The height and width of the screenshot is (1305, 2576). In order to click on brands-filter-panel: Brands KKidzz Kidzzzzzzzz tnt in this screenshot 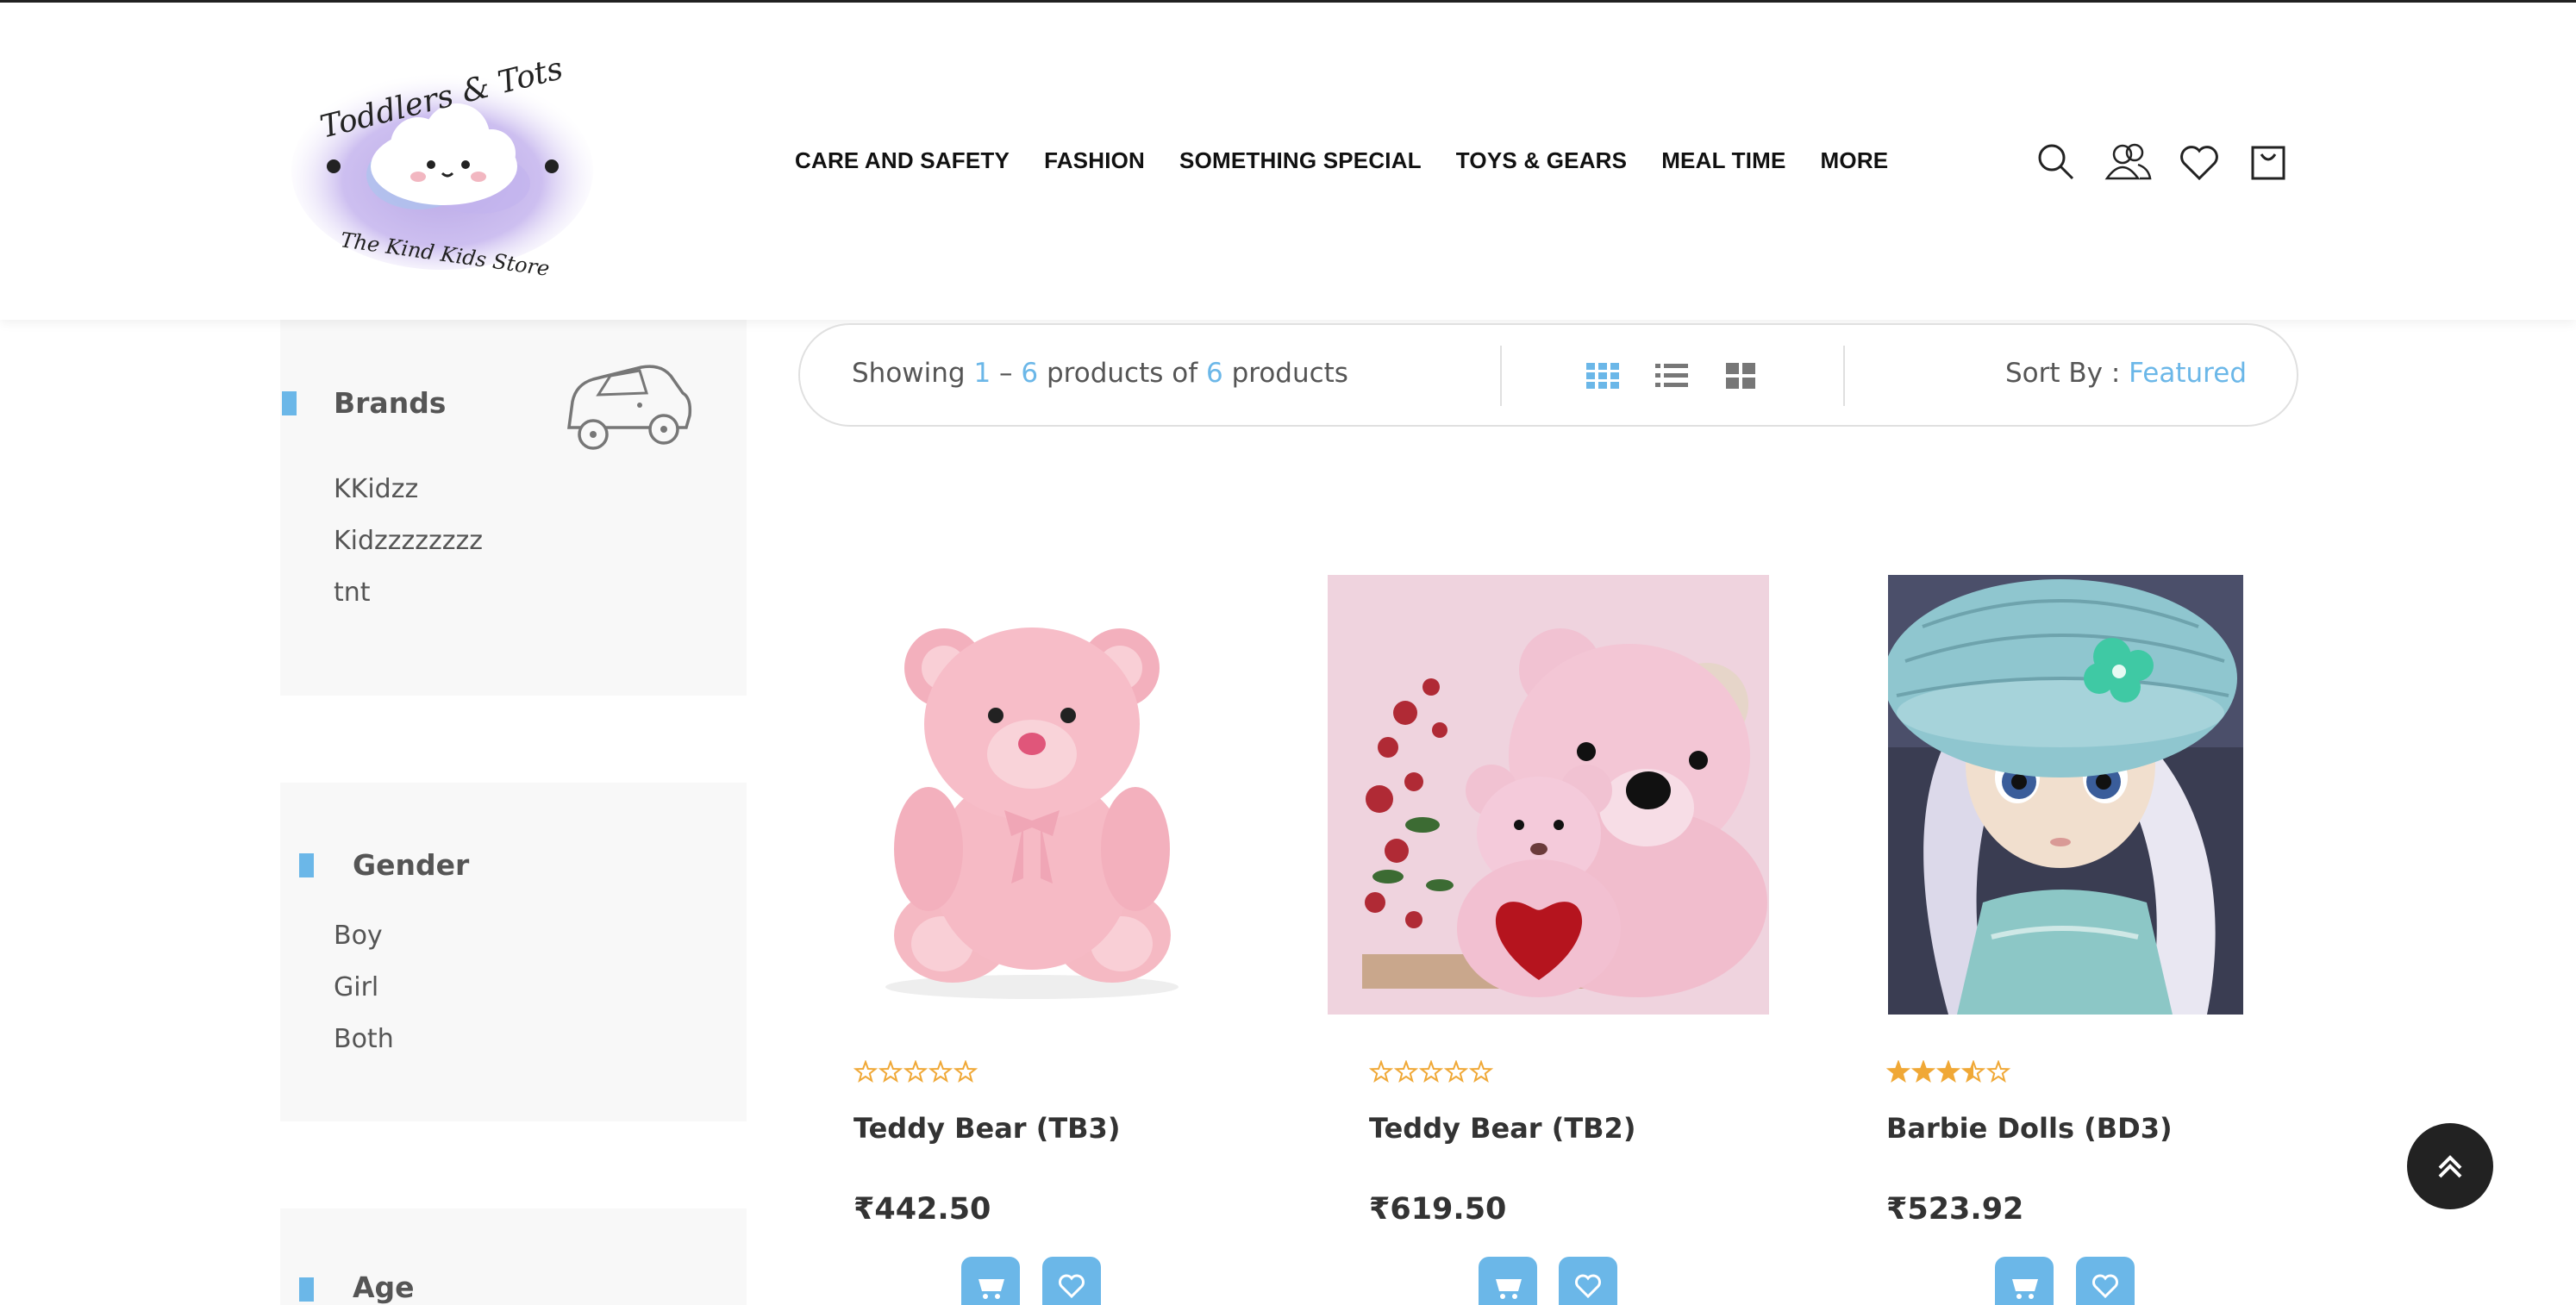, I will do `click(513, 507)`.